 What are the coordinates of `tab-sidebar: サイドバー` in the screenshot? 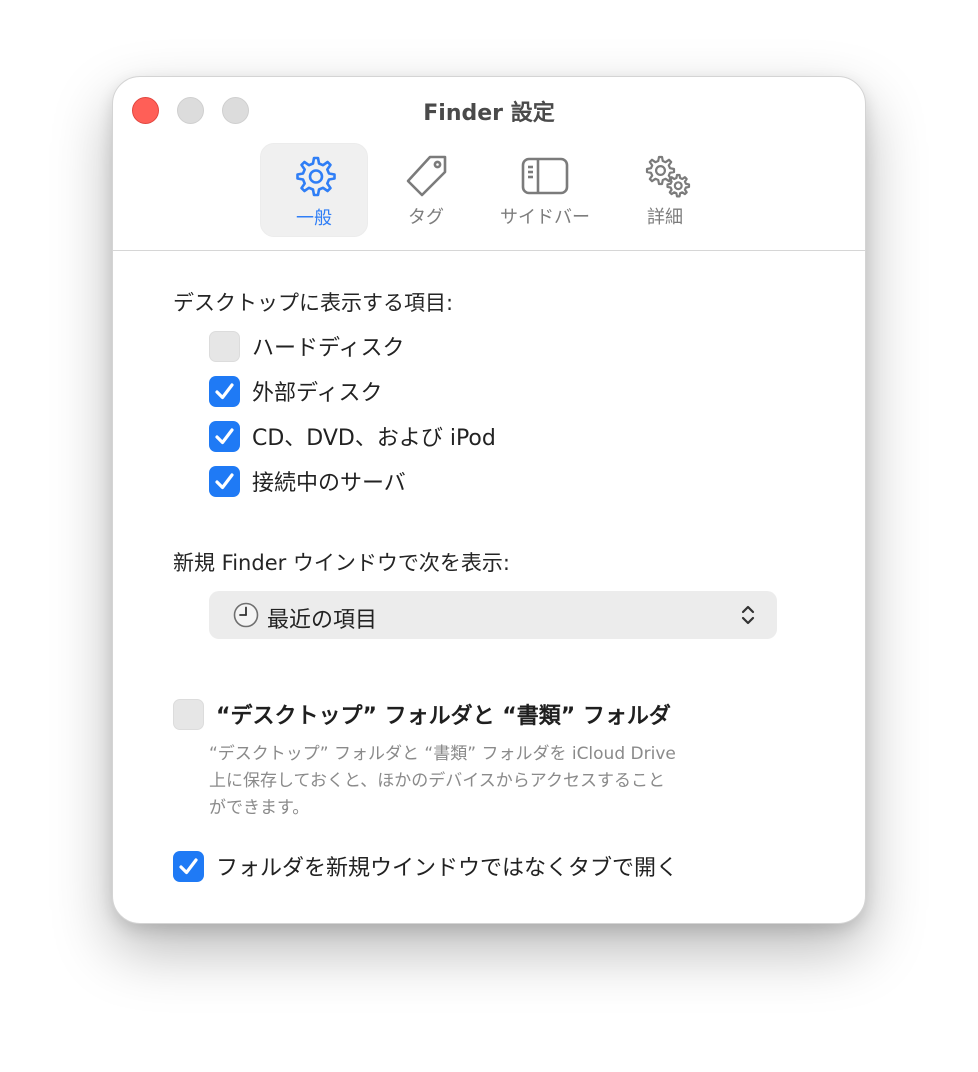 It's located at (545, 190).